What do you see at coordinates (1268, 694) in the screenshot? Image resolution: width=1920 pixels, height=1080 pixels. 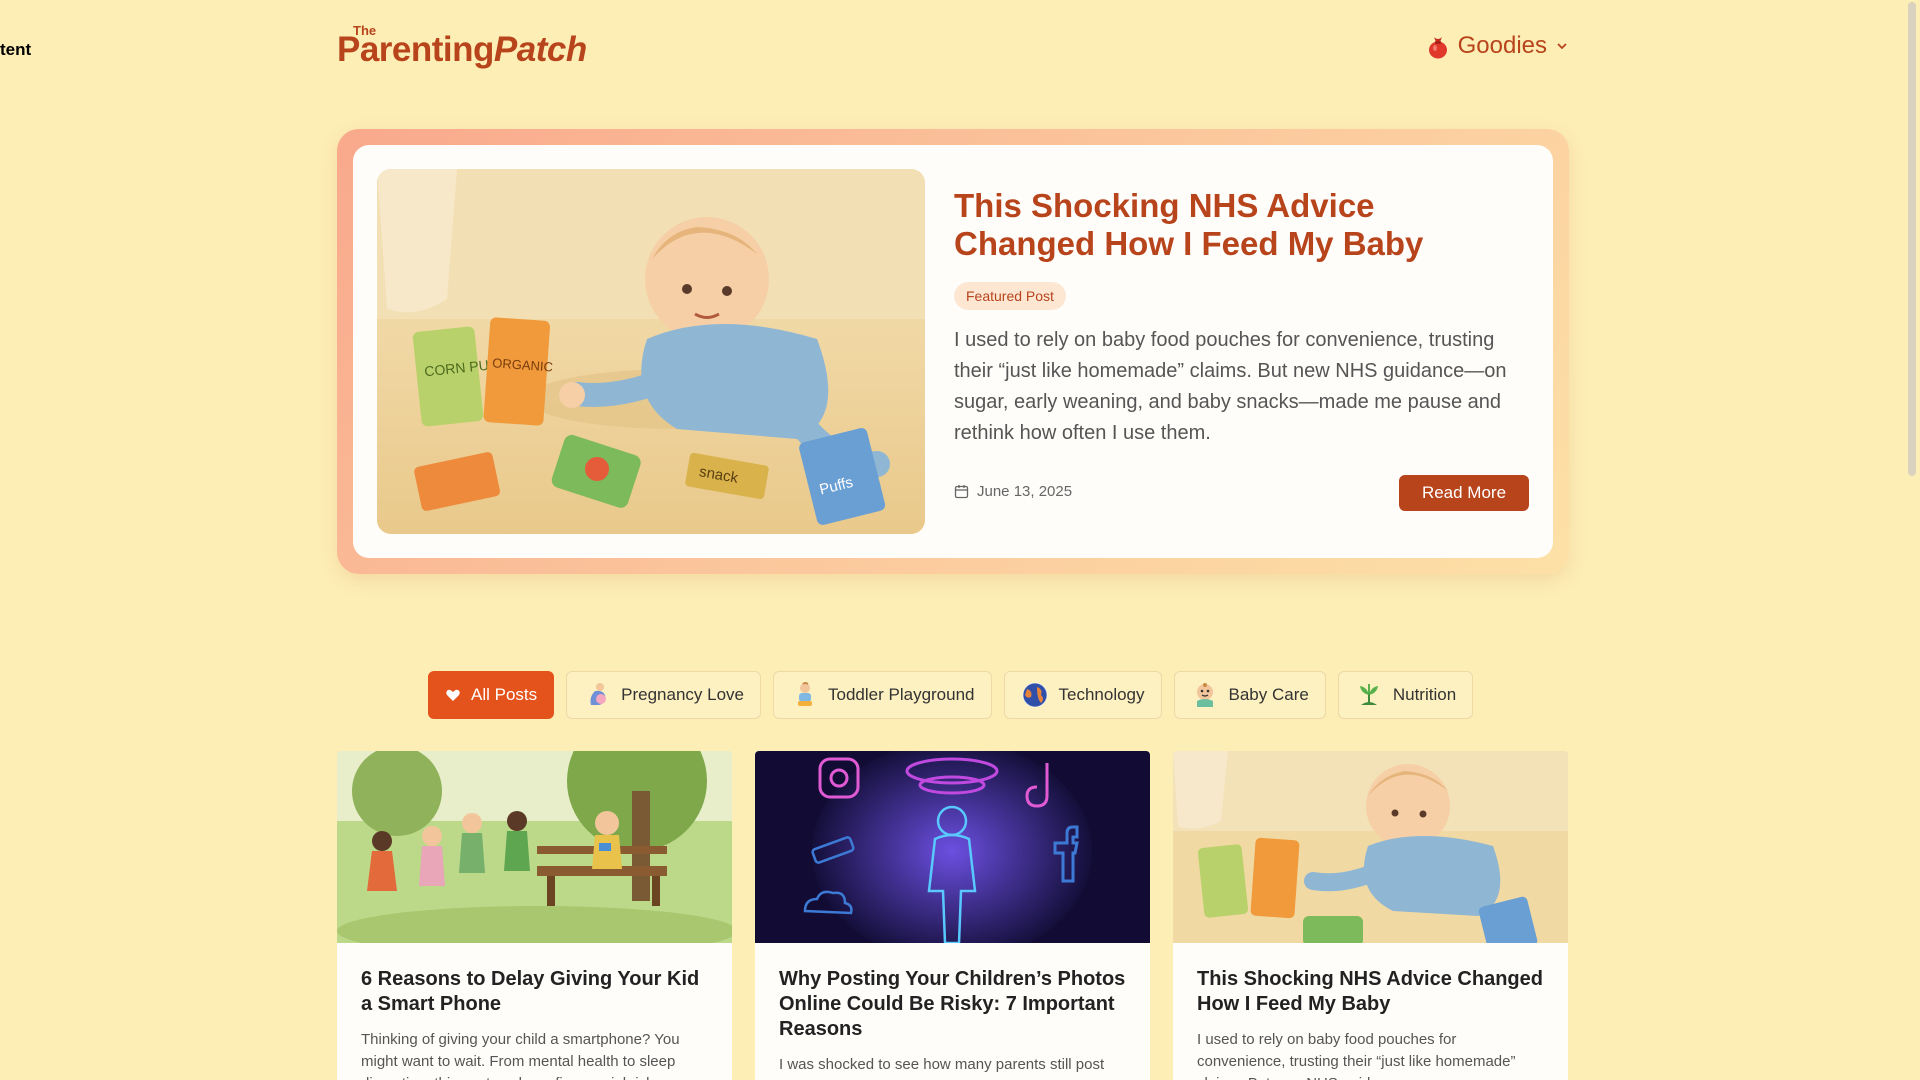 I see `tab-label: Baby Care` at bounding box center [1268, 694].